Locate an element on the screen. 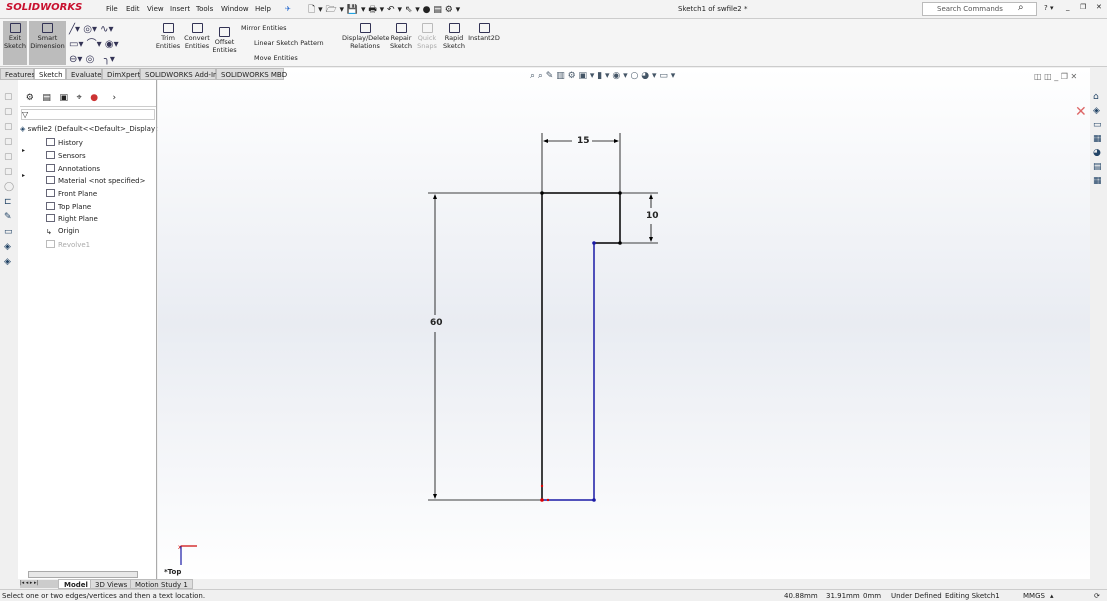 This screenshot has height=601, width=1107. menu-window: Window is located at coordinates (235, 9).